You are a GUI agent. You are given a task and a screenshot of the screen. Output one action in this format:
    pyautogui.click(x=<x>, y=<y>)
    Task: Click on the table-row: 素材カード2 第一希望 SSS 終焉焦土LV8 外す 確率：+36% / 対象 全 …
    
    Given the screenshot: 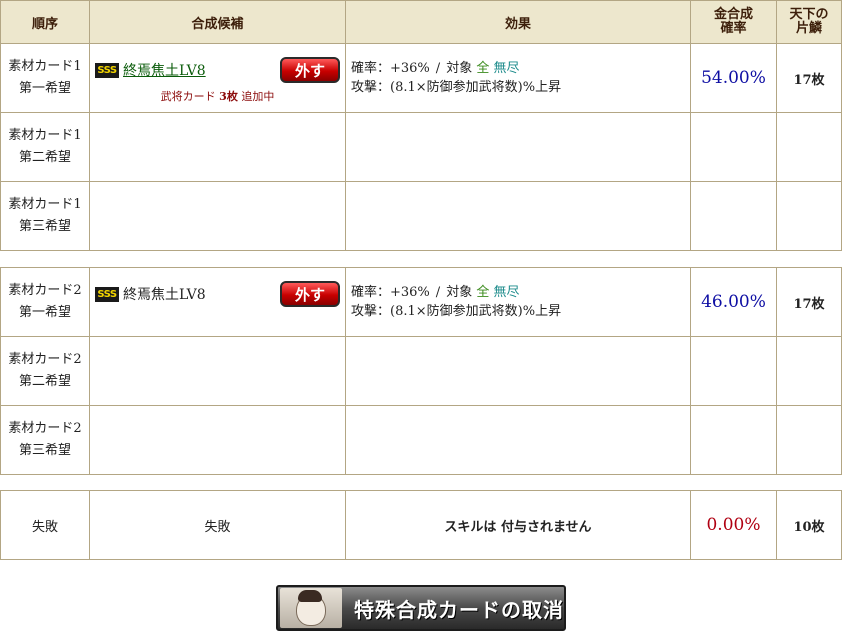 What is the action you would take?
    pyautogui.click(x=421, y=302)
    